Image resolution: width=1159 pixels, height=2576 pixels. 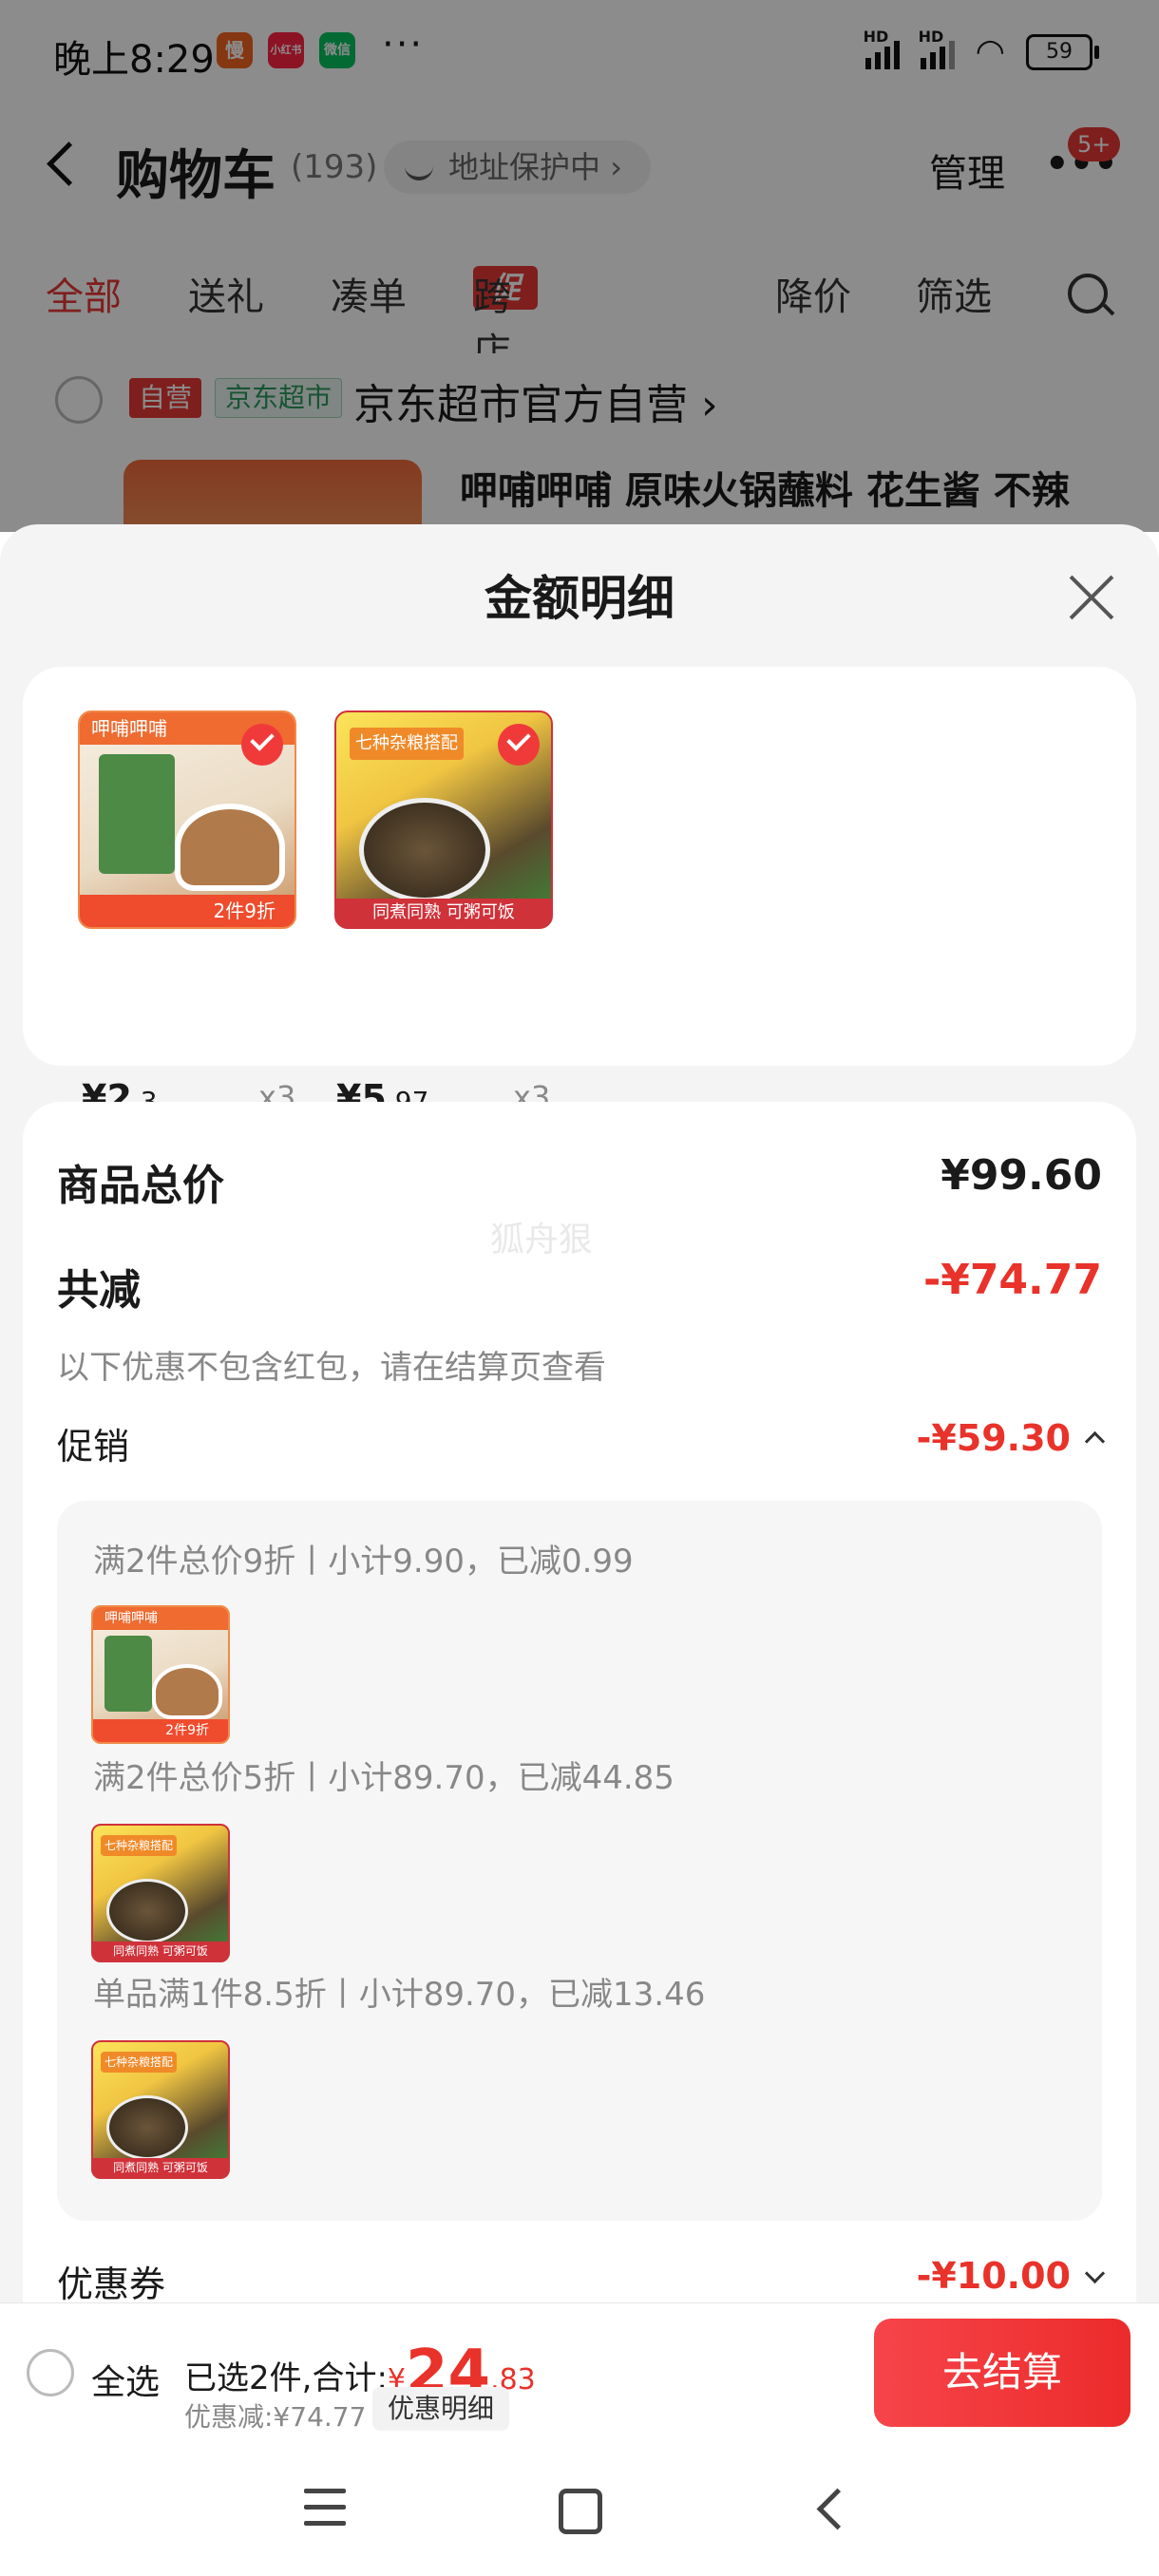 I want to click on checkout-bar: 全选 已选2件,合计:¥24.83 优惠减:¥74.77 优惠明细 去结算, so click(x=579, y=2372).